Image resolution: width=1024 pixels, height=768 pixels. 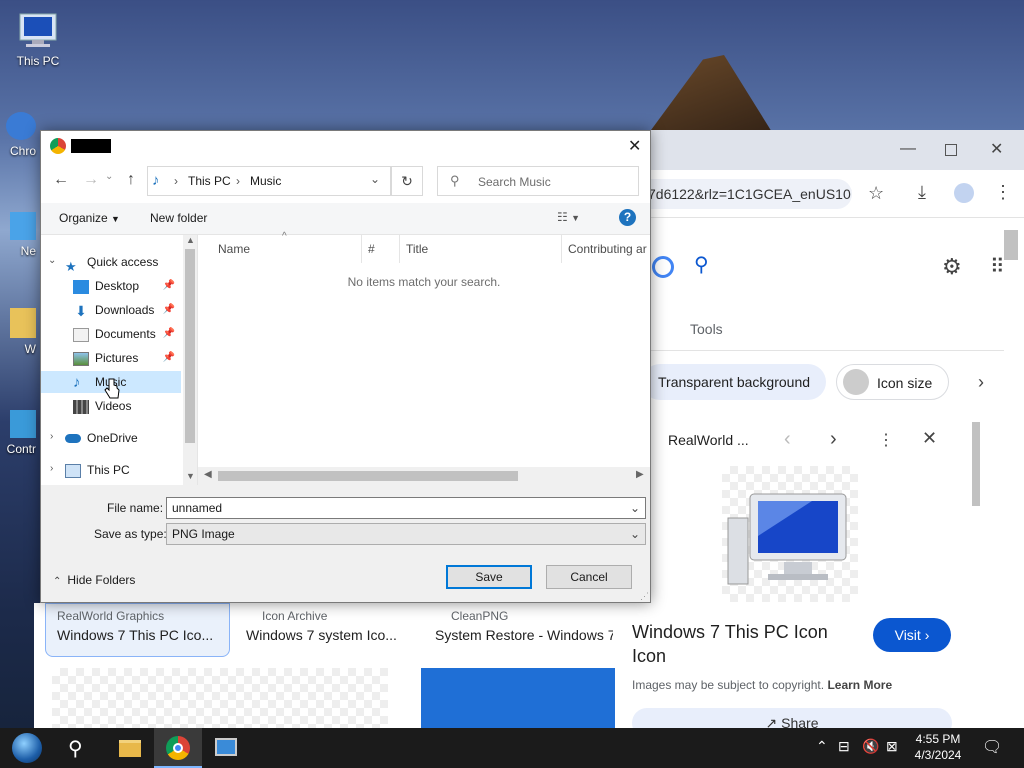 What do you see at coordinates (644, 596) in the screenshot?
I see `resize-grip-icon: ⋰` at bounding box center [644, 596].